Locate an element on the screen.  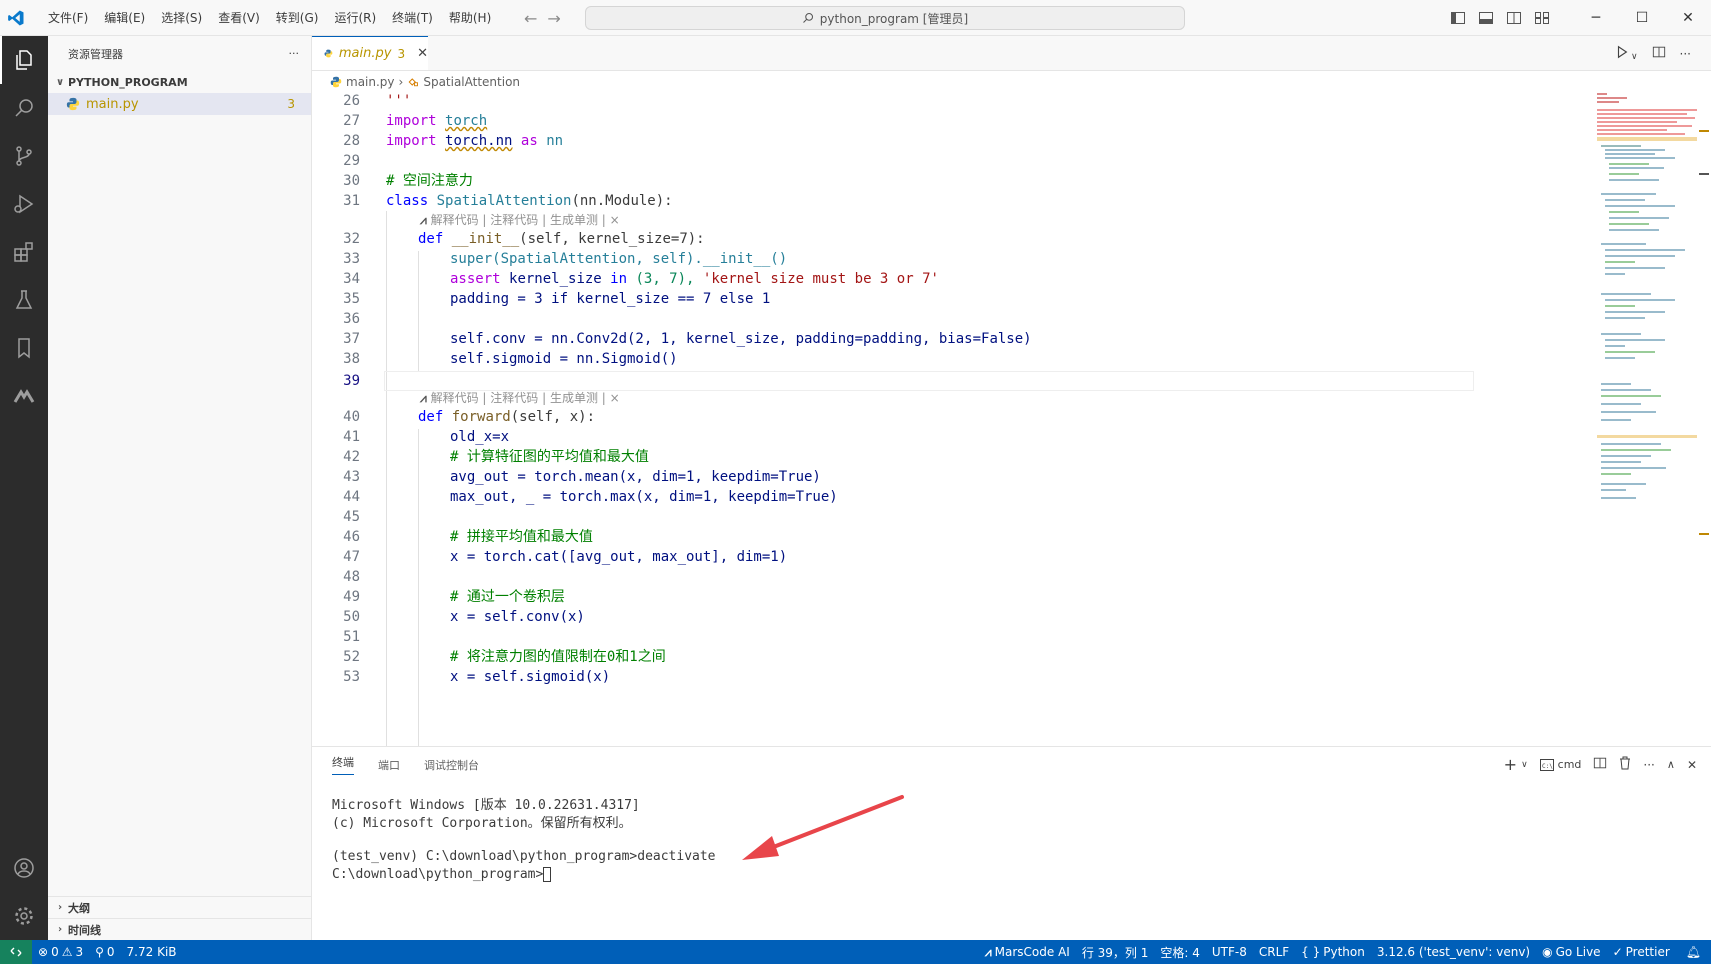
menu-terminal: 终端(T) is located at coordinates (412, 18).